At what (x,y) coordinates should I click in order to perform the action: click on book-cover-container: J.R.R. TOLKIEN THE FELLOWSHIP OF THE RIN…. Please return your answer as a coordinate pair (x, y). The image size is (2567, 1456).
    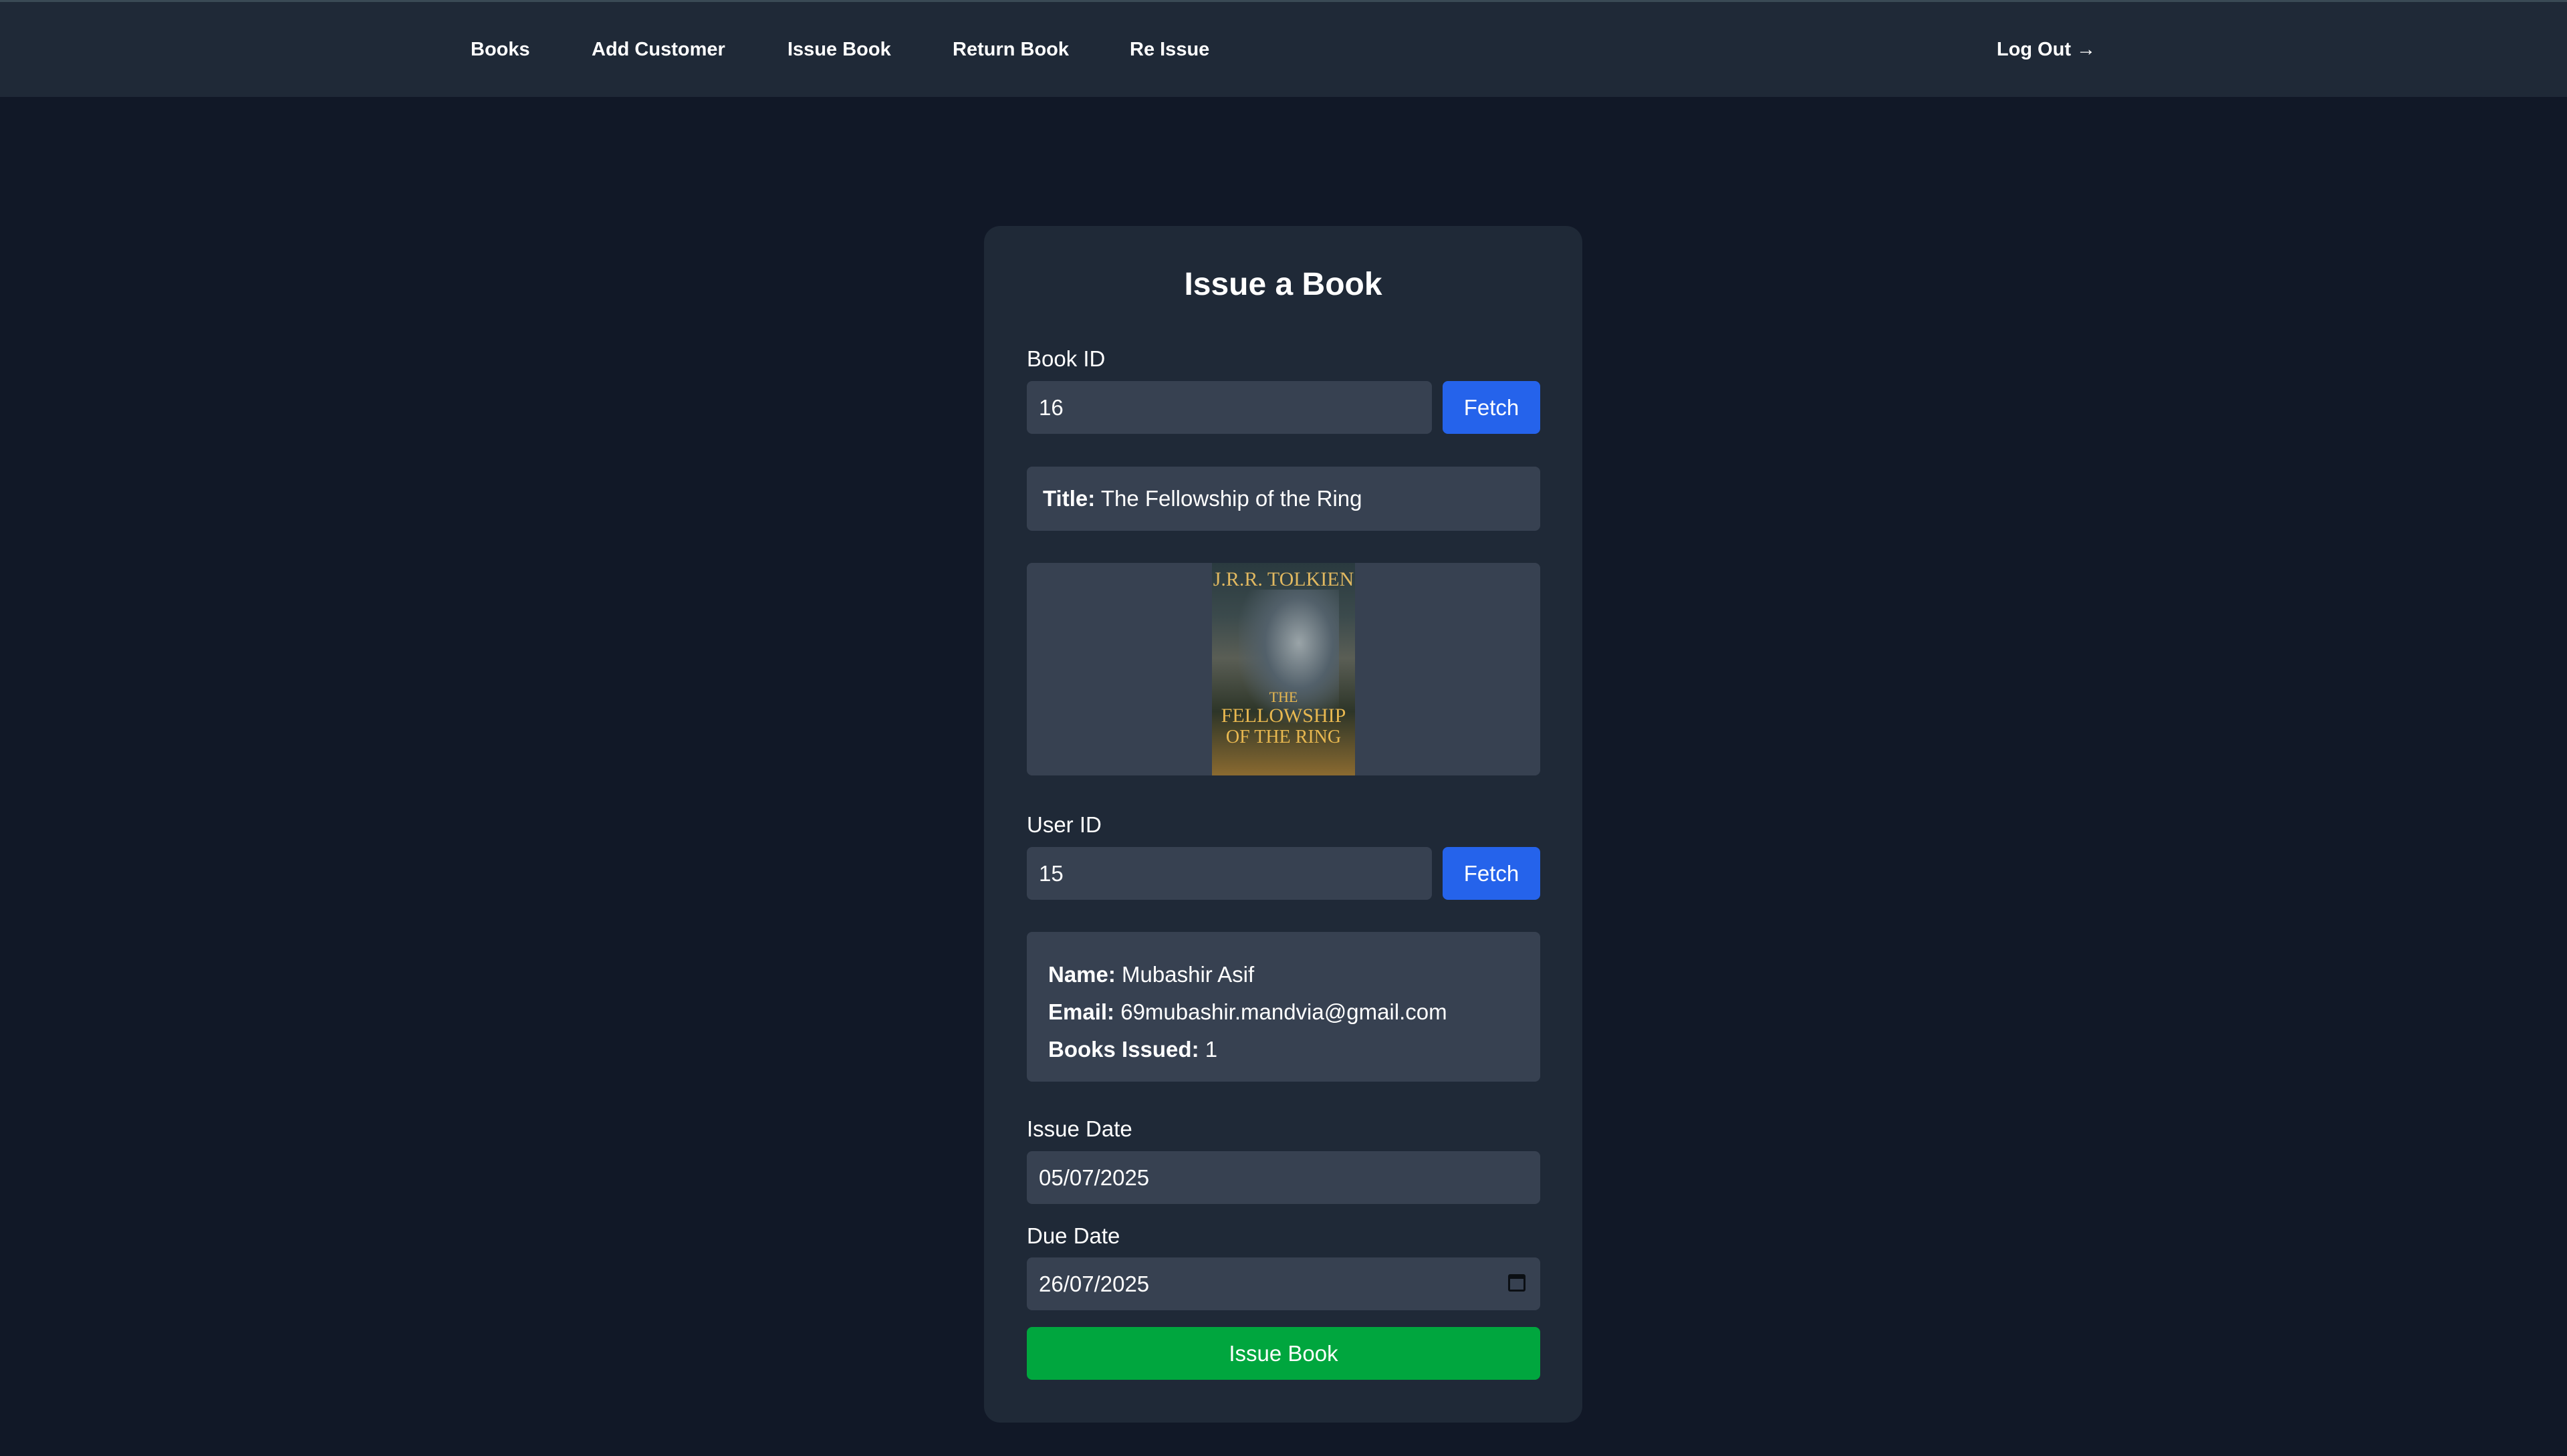
    Looking at the image, I should click on (1283, 669).